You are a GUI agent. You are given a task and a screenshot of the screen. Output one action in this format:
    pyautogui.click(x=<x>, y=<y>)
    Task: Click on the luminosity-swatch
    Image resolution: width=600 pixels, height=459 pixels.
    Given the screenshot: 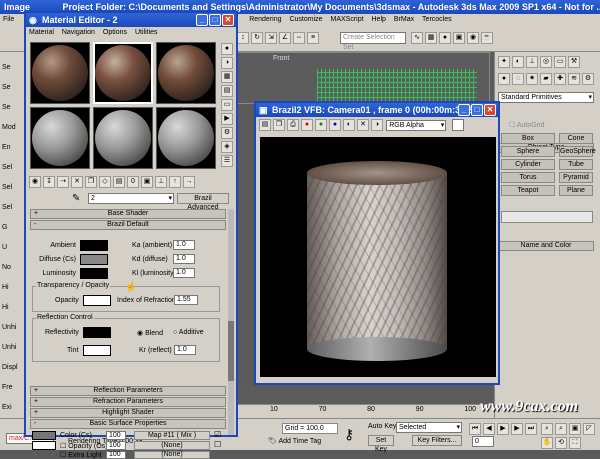 What is the action you would take?
    pyautogui.click(x=94, y=273)
    